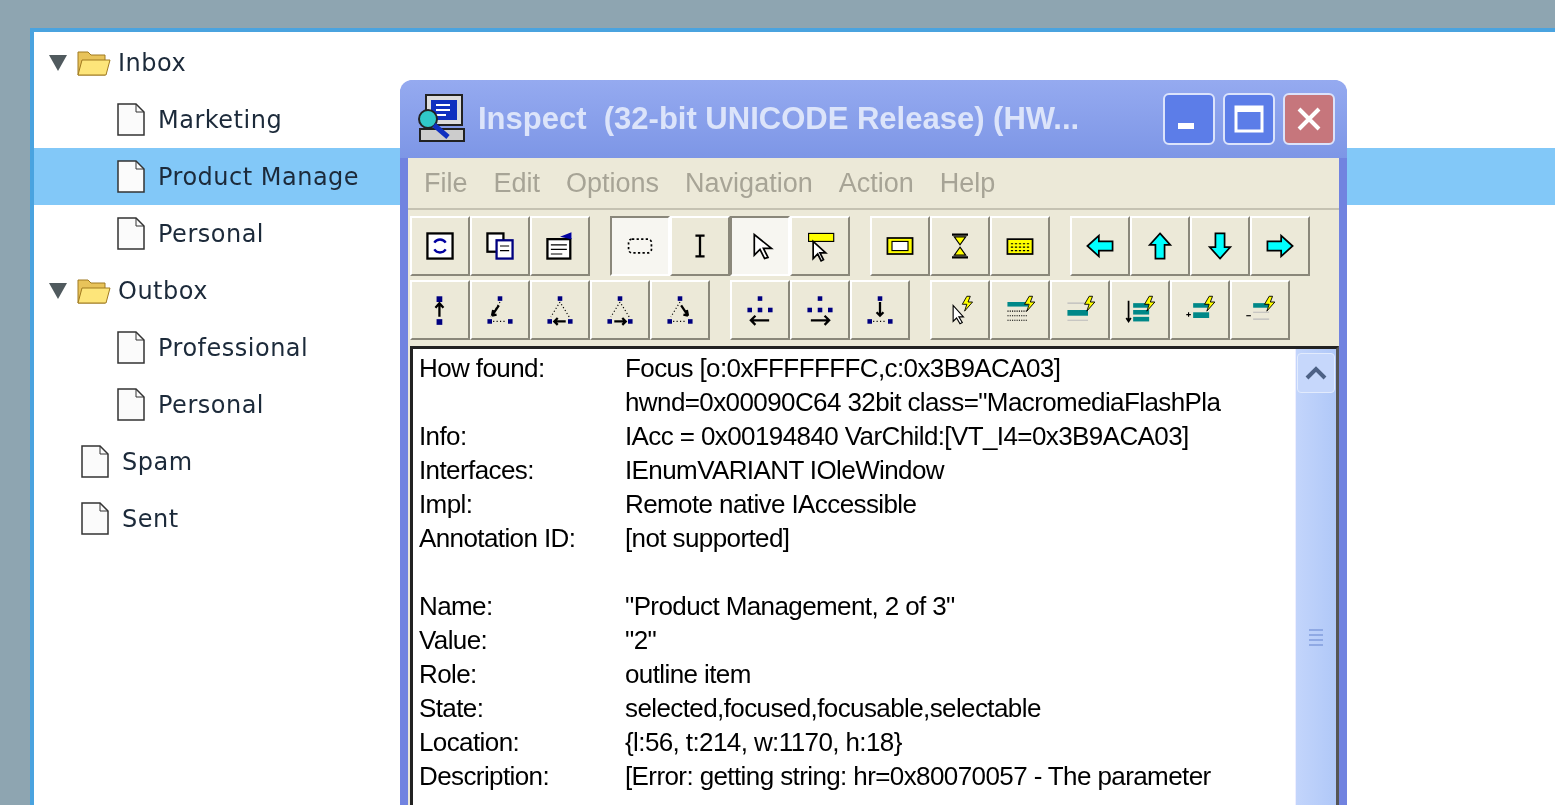 This screenshot has height=805, width=1555. Describe the element at coordinates (498, 538) in the screenshot. I see `property-label: Annotation ID:` at that location.